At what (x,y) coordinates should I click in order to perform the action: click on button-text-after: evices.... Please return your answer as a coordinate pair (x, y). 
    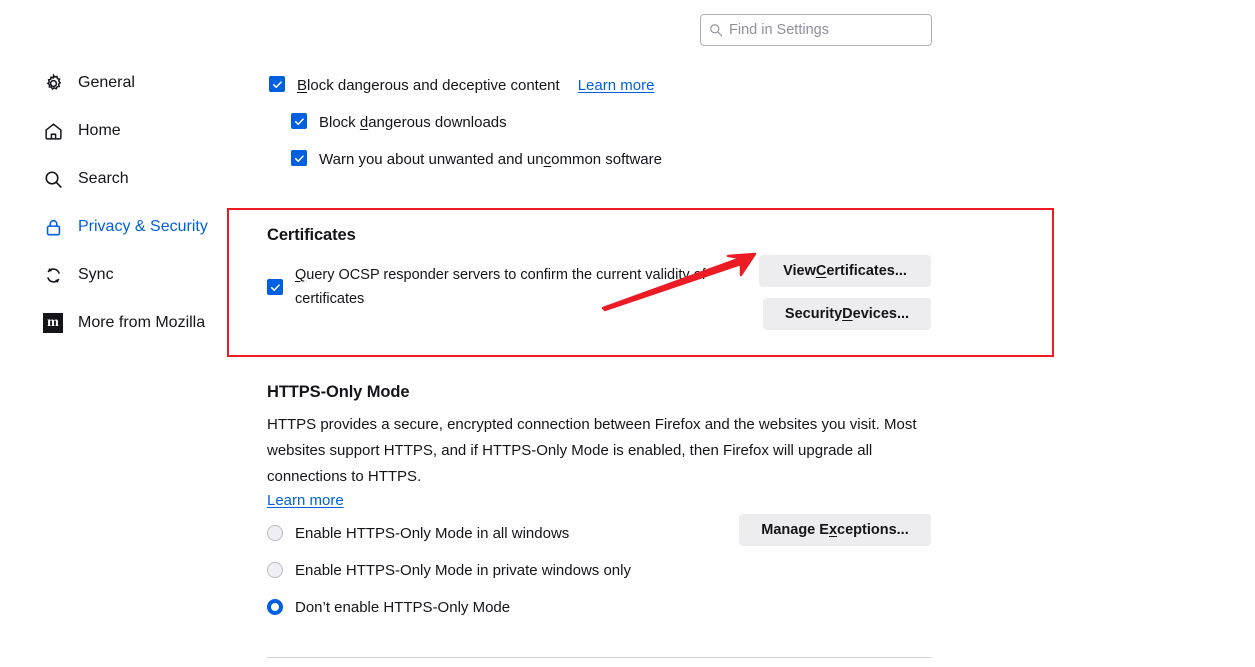
    Looking at the image, I should click on (881, 314).